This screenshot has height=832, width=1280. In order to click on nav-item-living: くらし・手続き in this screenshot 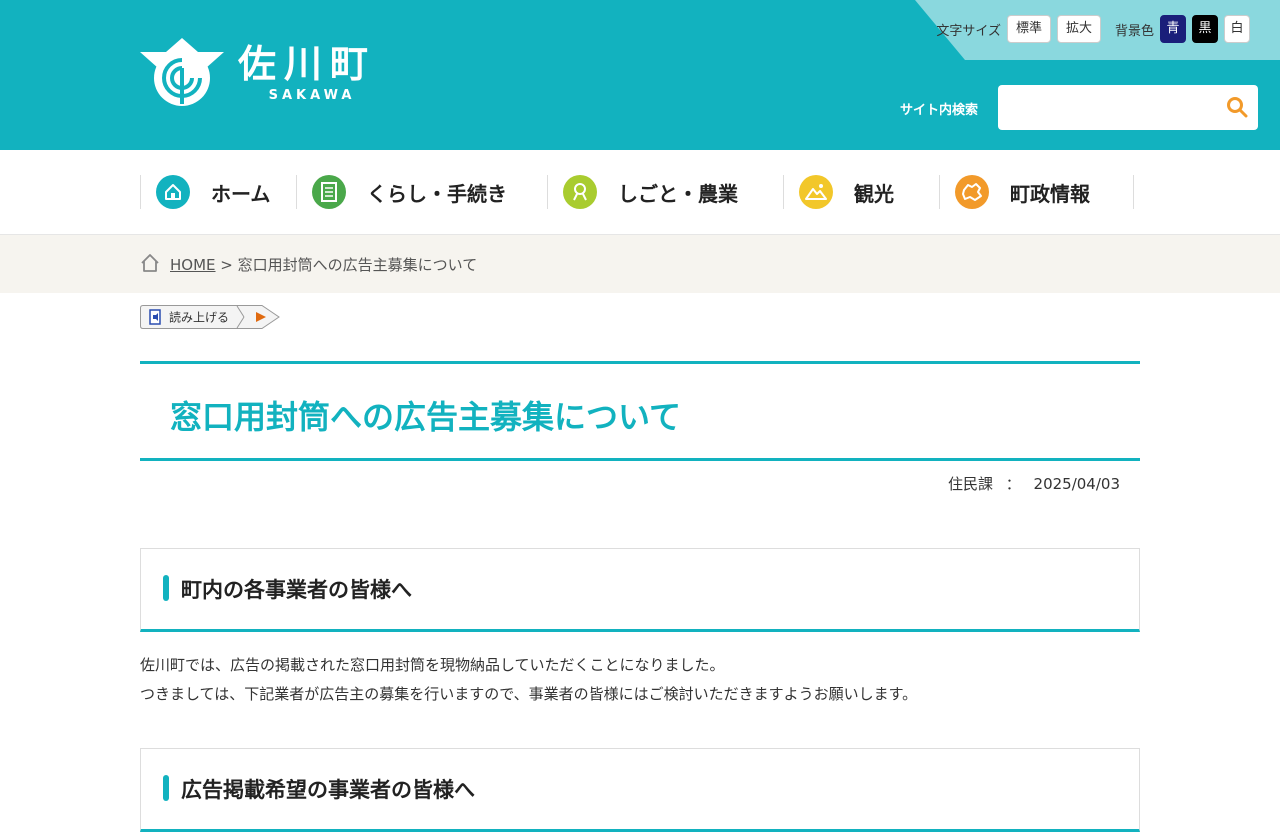, I will do `click(421, 192)`.